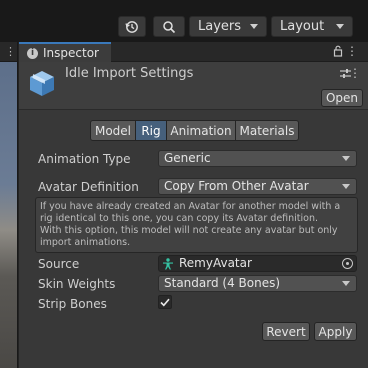 Image resolution: width=368 pixels, height=368 pixels. What do you see at coordinates (342, 98) in the screenshot?
I see `open-button: Open` at bounding box center [342, 98].